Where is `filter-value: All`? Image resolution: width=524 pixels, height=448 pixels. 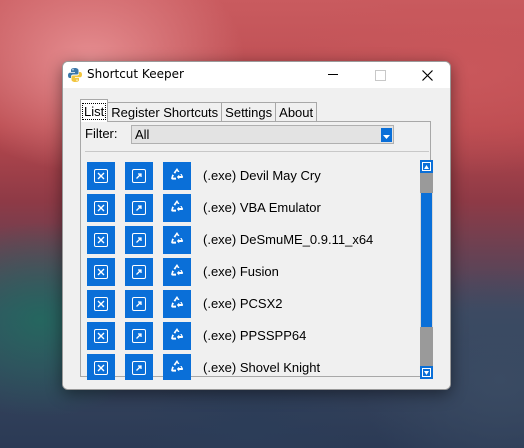
filter-value: All is located at coordinates (142, 134).